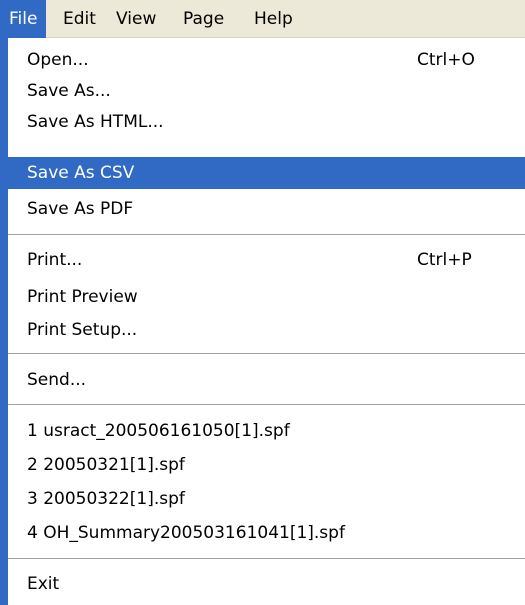 The height and width of the screenshot is (605, 525). What do you see at coordinates (106, 465) in the screenshot?
I see `menu-item-label: 2 20050321[1].spf` at bounding box center [106, 465].